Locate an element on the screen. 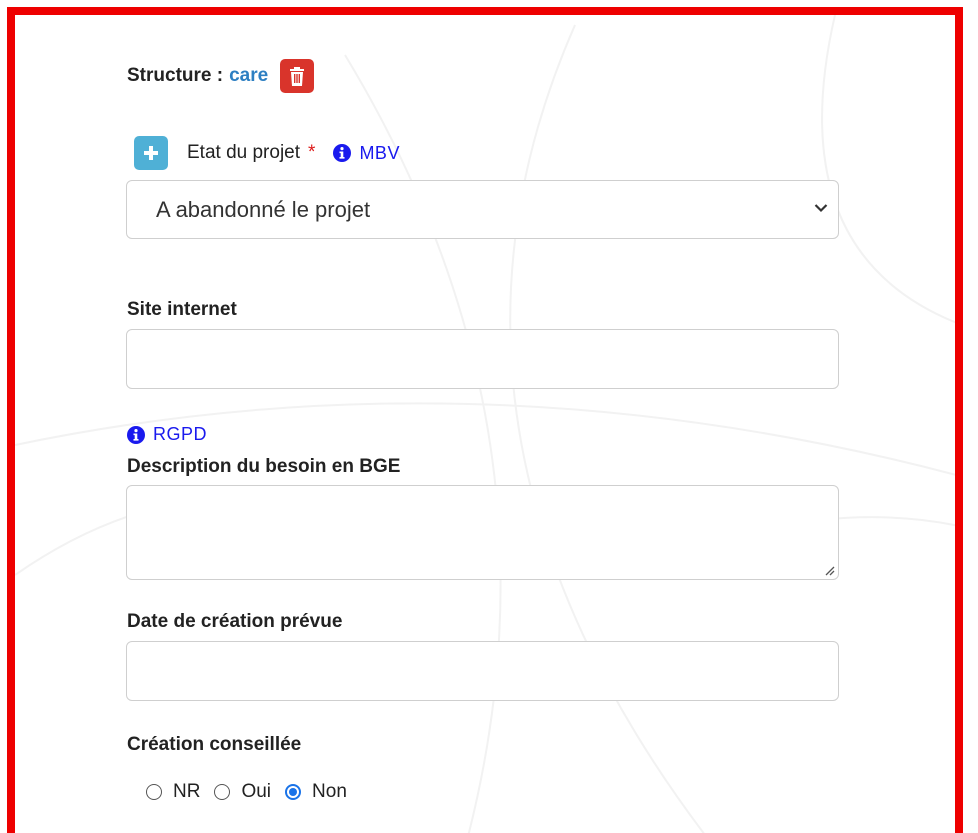 This screenshot has width=978, height=833. radio-nr: NR is located at coordinates (173, 792).